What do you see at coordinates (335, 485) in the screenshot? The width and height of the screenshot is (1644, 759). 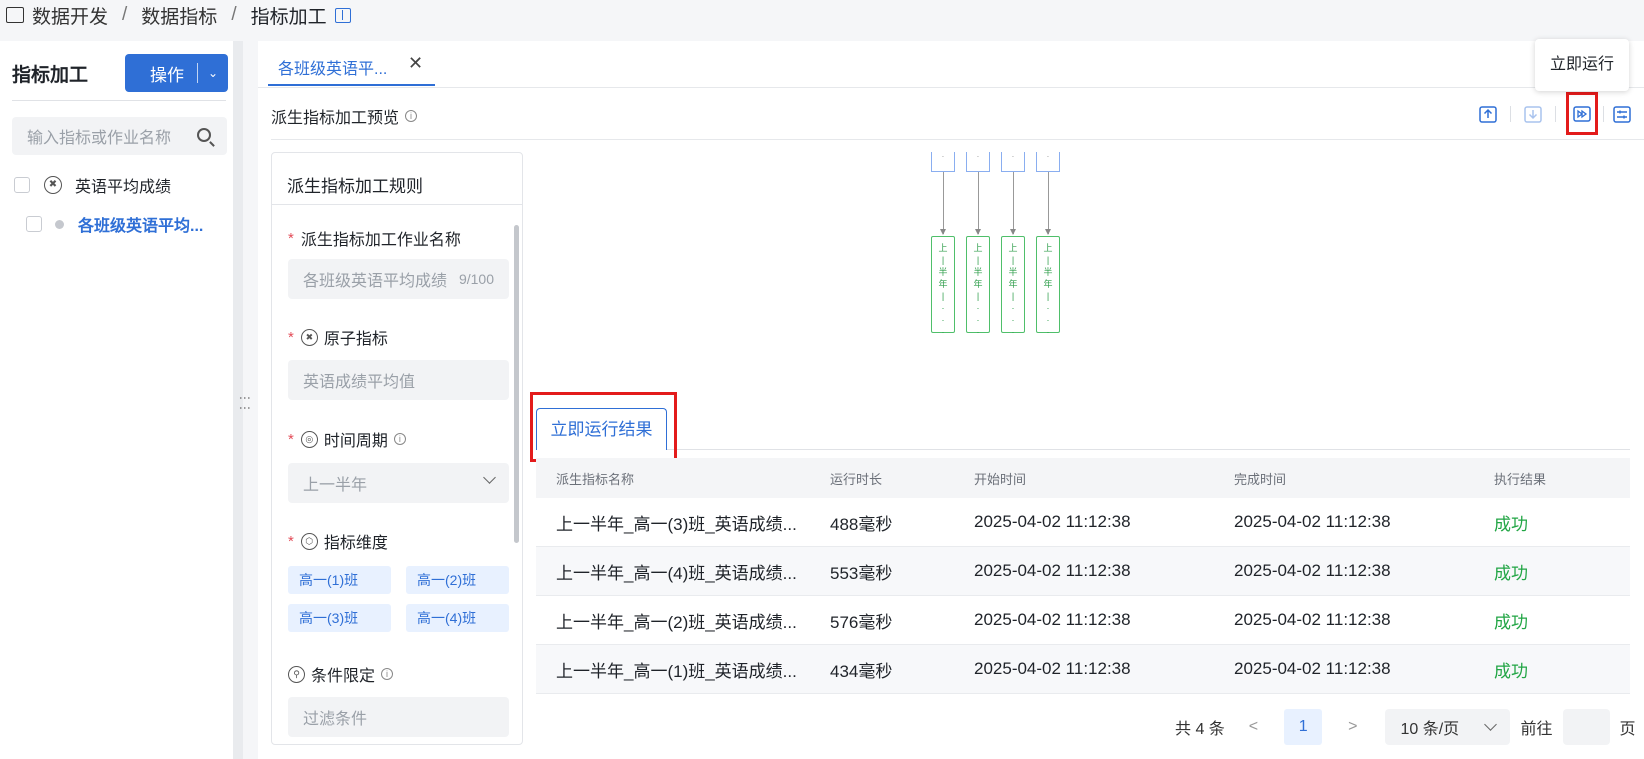 I see `period-value: 上一半年` at bounding box center [335, 485].